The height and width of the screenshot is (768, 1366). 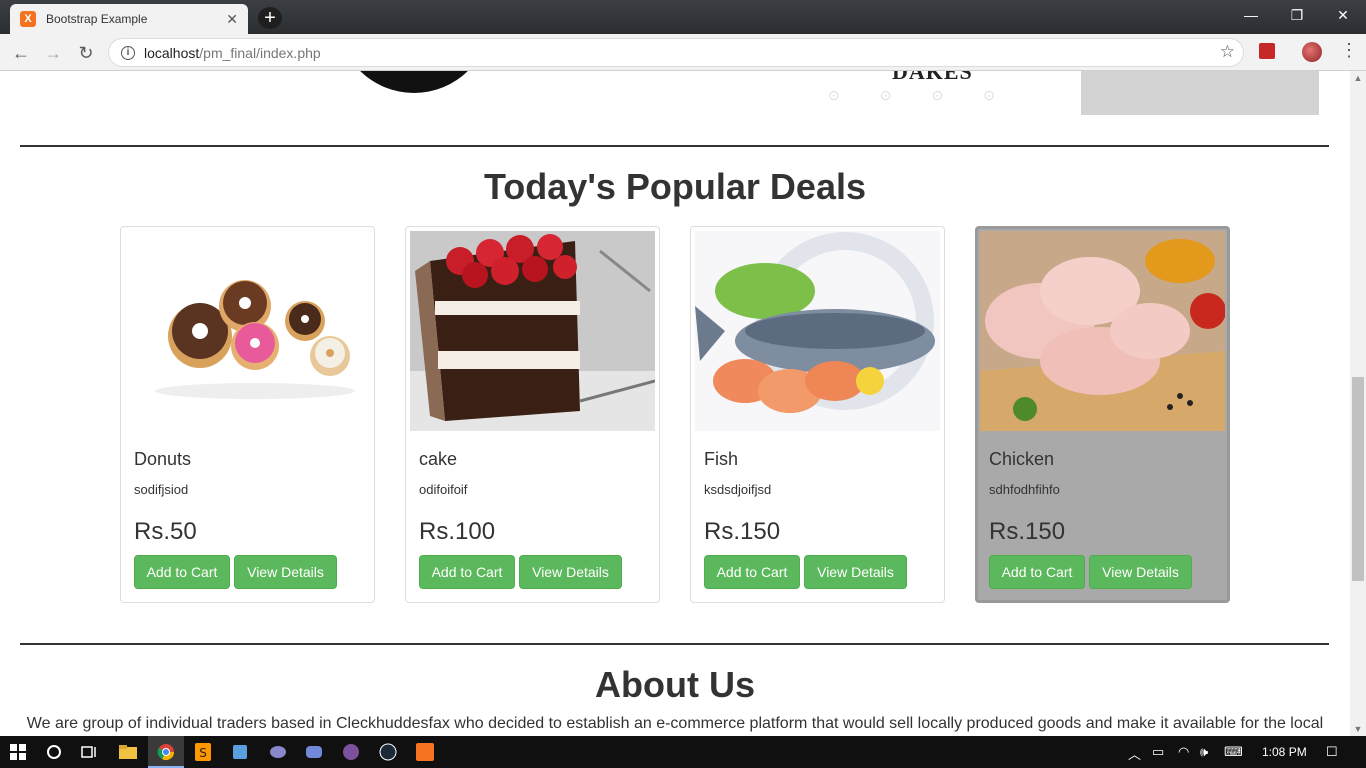 I want to click on product-description: odifoifoif, so click(x=443, y=489).